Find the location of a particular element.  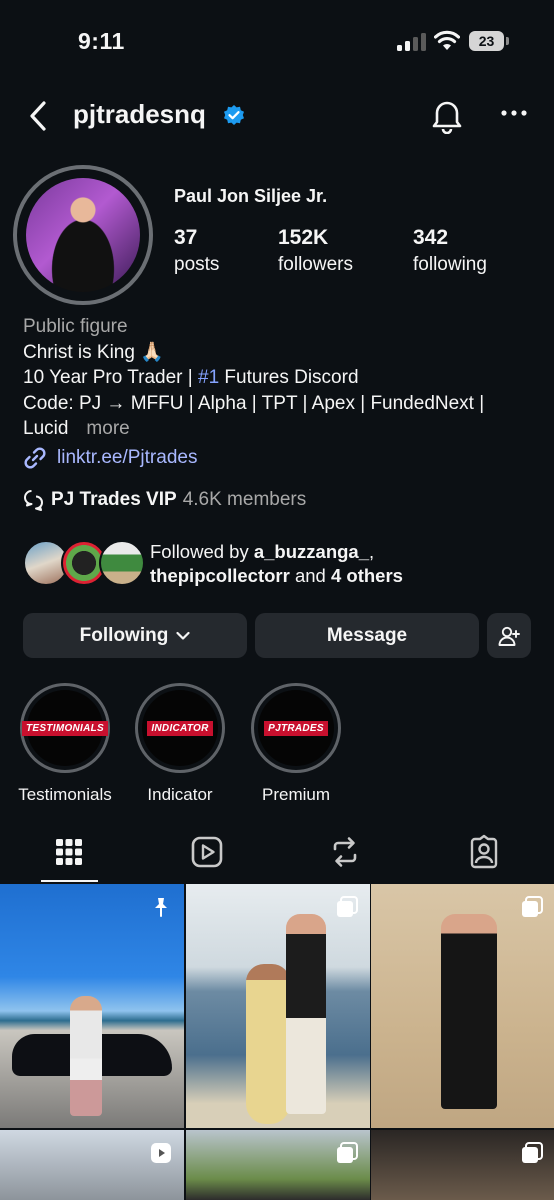

highlight-cover: TESTIMONIALS is located at coordinates (65, 728).